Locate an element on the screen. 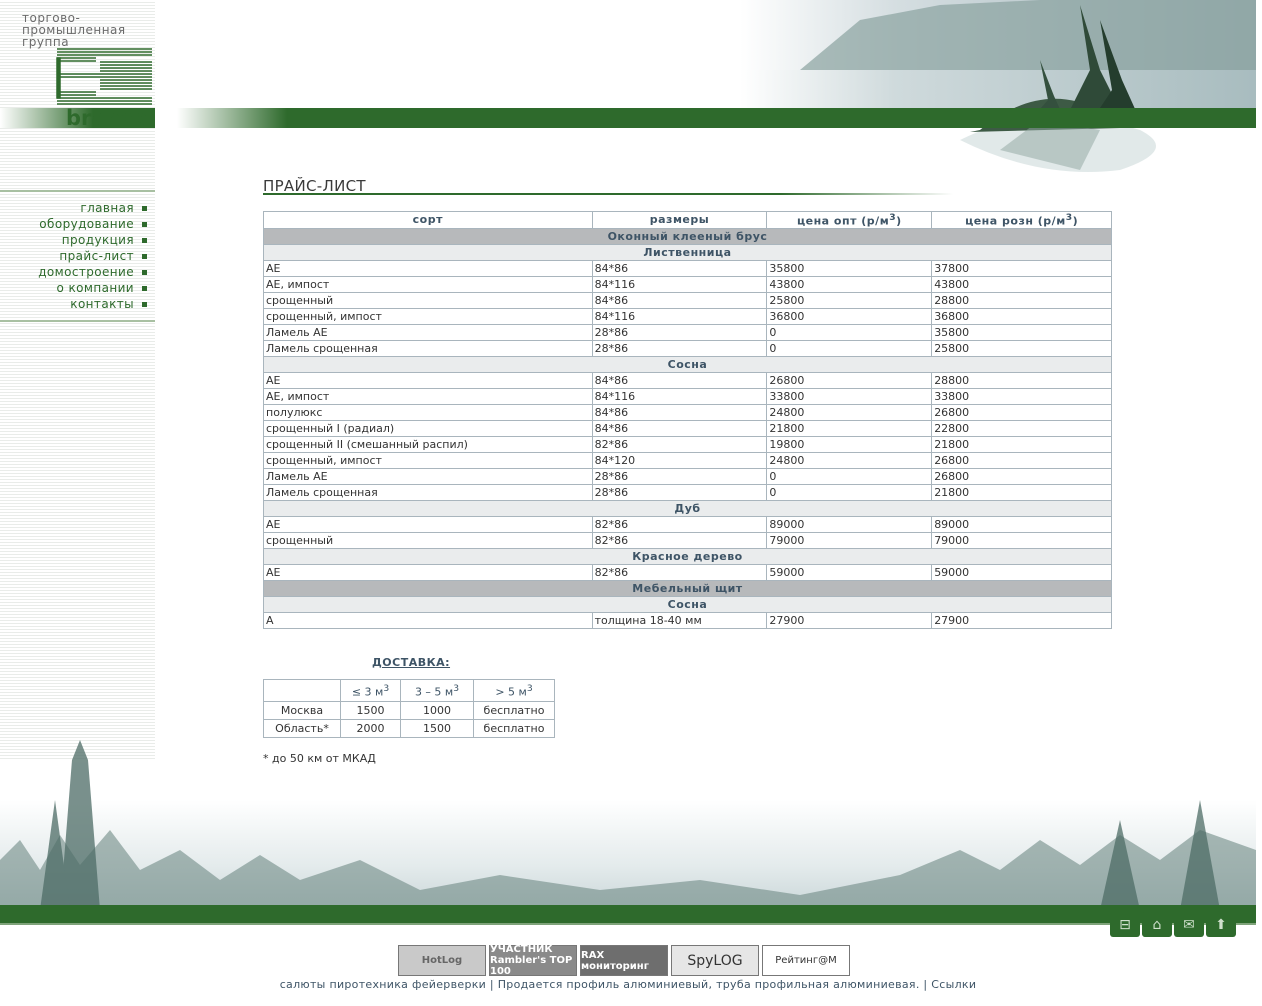  footer-link-fireworks: салюты пиротехника фейерверки is located at coordinates (383, 984).